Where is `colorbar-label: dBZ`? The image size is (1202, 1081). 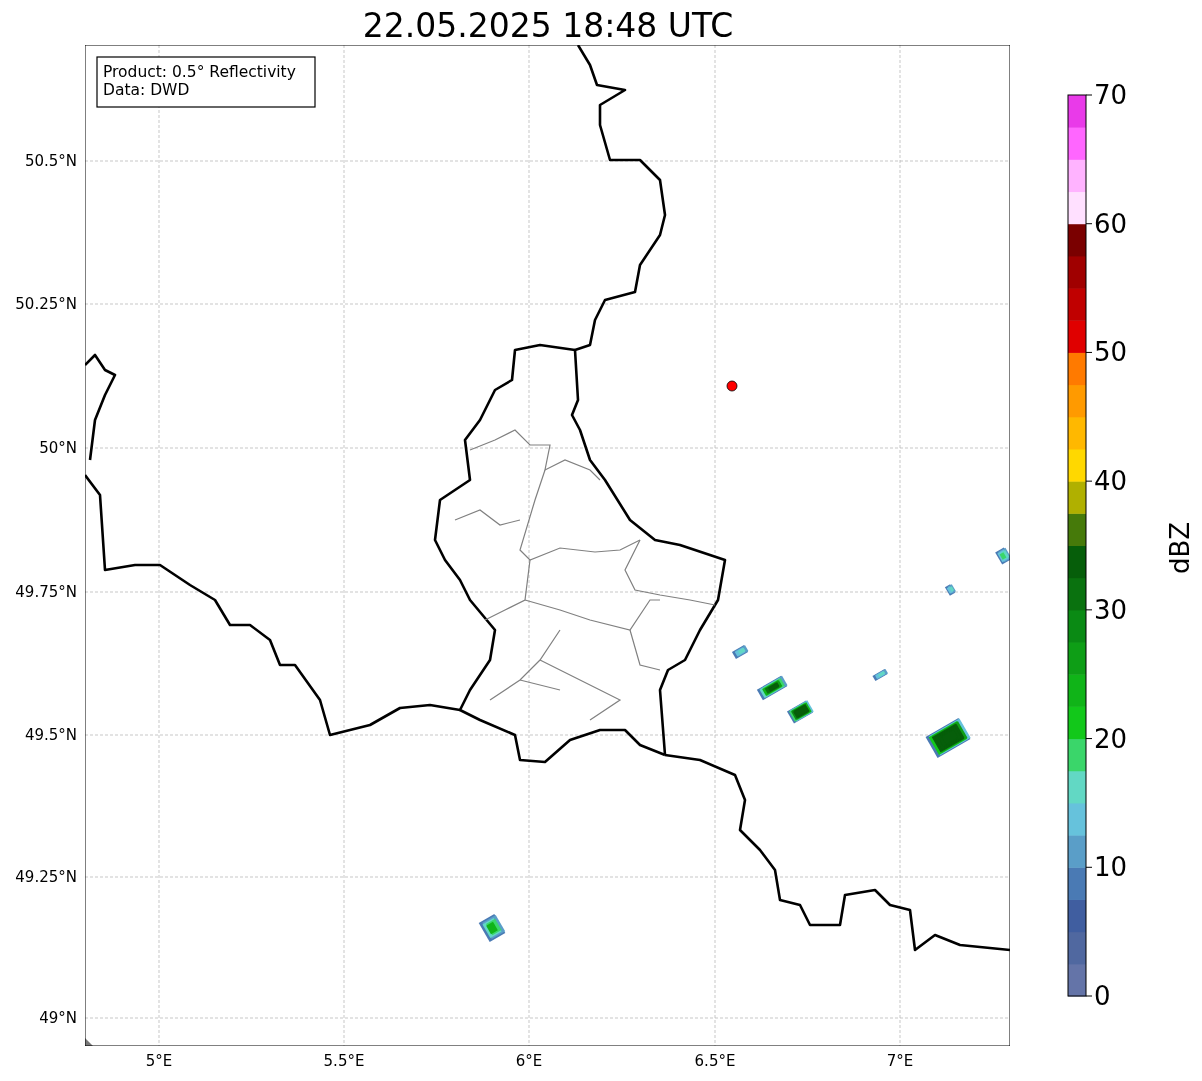
colorbar-label: dBZ is located at coordinates (1180, 548).